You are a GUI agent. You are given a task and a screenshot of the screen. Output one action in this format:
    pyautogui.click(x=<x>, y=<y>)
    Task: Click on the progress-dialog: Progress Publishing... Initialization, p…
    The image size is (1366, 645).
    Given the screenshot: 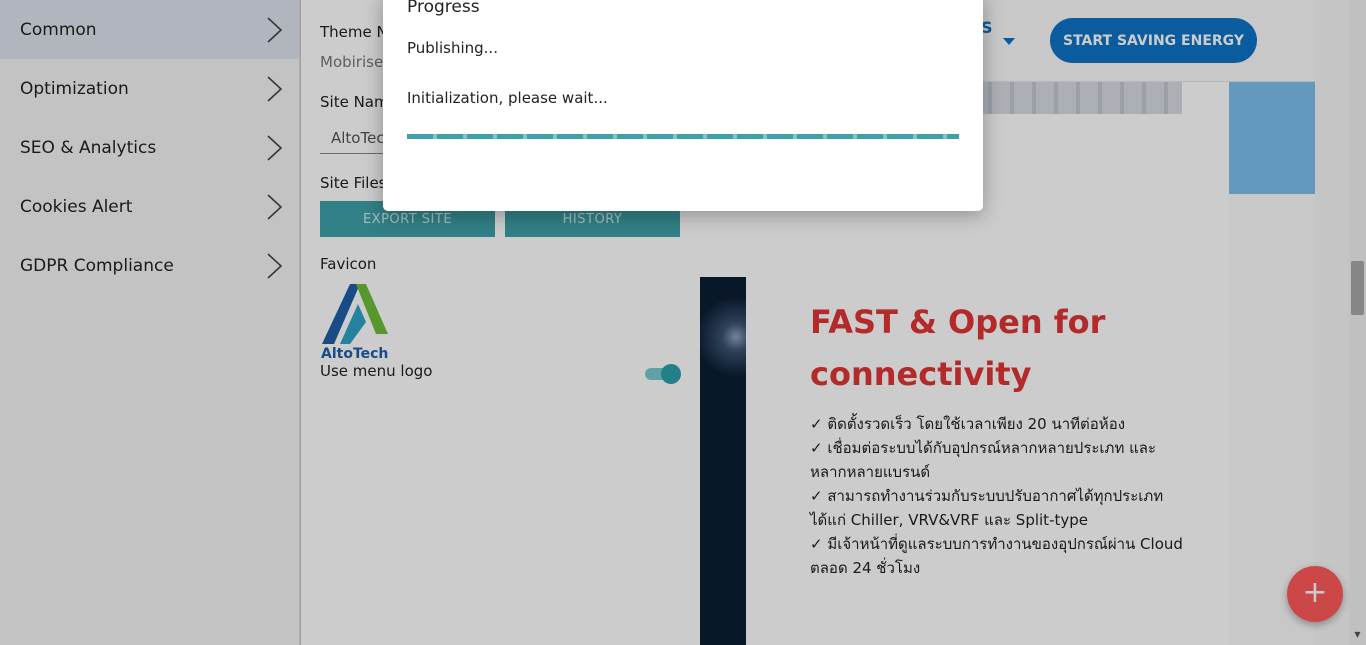 What is the action you would take?
    pyautogui.click(x=683, y=105)
    